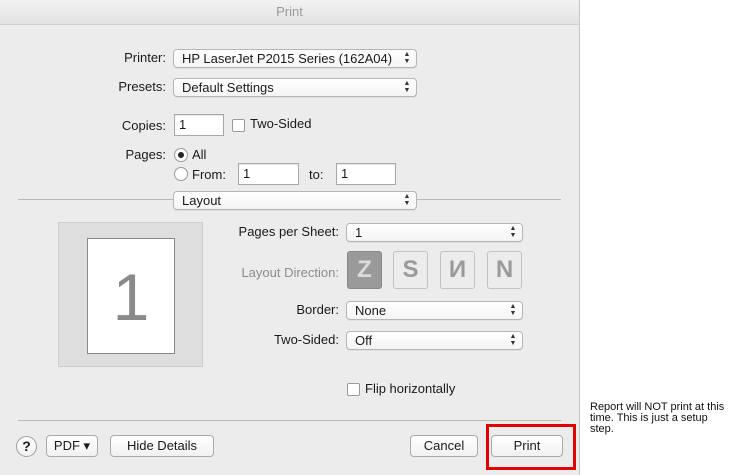 This screenshot has height=475, width=737. Describe the element at coordinates (281, 123) in the screenshot. I see `two-sided-checkbox-label: Two-Sided` at that location.